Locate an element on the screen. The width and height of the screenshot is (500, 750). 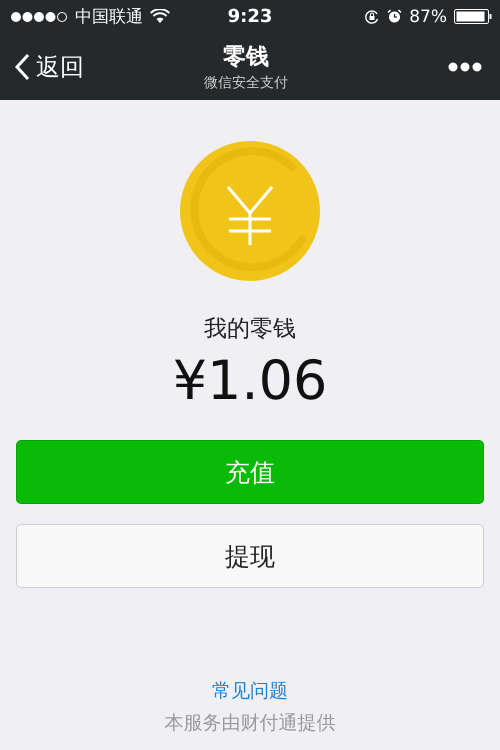
balance-amount: ¥1.06 is located at coordinates (250, 381).